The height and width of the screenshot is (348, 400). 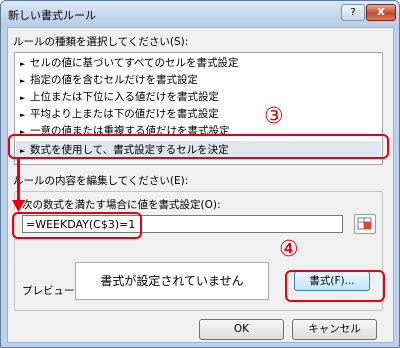 I want to click on close-button: X, so click(x=381, y=12).